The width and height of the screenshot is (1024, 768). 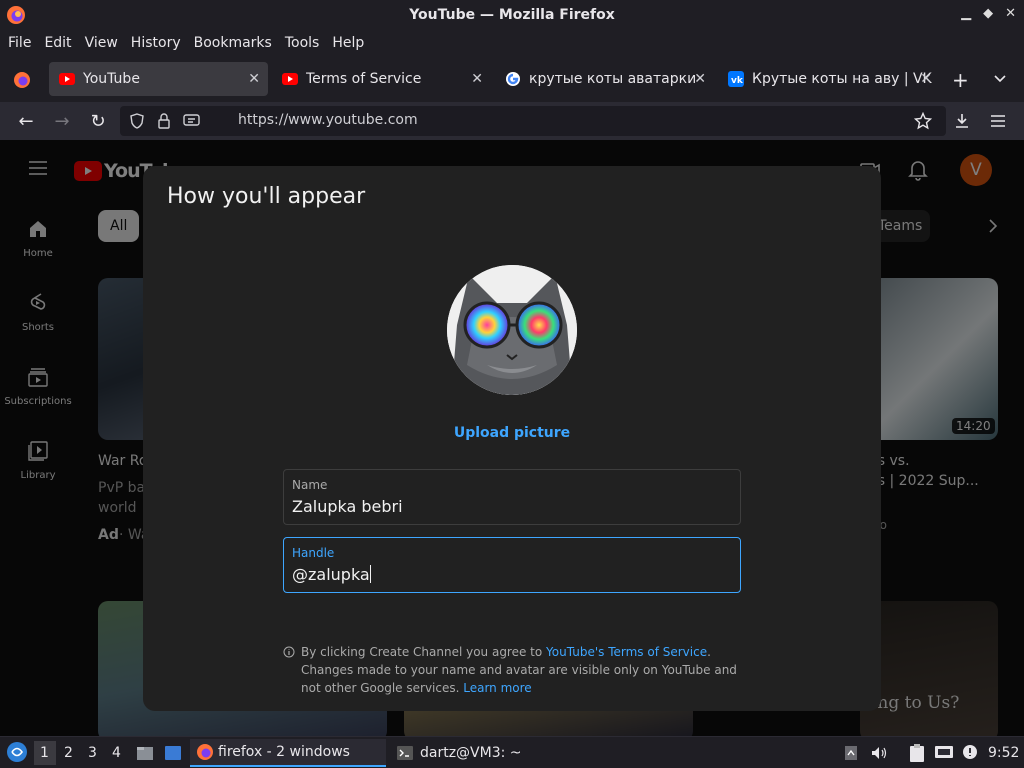 I want to click on taskbar: 1 2 3 4 firefox - 2 windows dartz@VM3: ~, so click(x=512, y=752).